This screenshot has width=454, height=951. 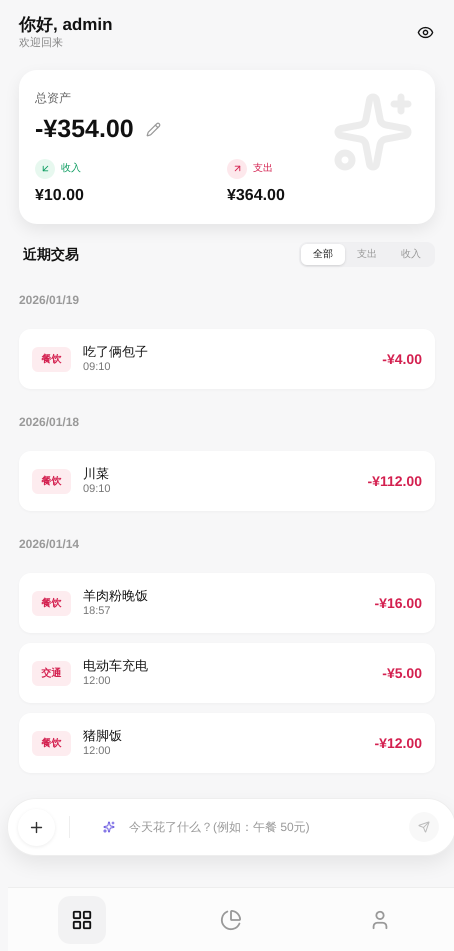 I want to click on income-label: 收入, so click(x=71, y=169).